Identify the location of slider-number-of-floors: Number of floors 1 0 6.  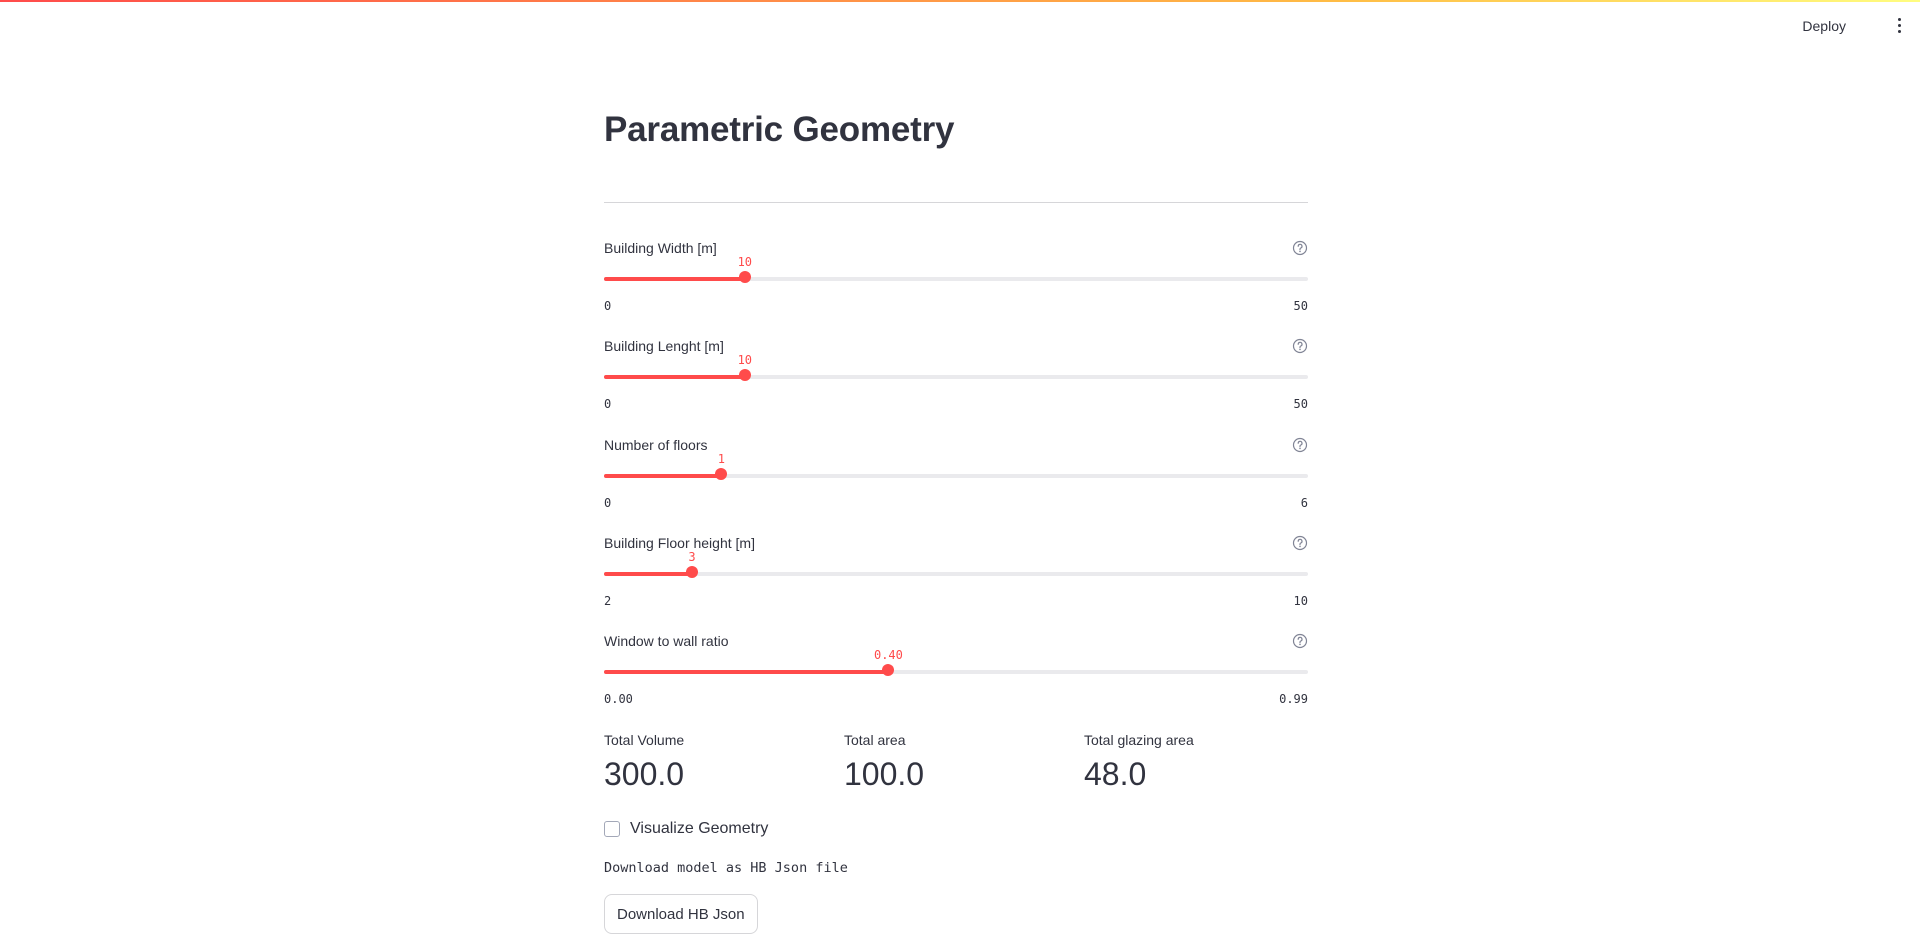
(956, 482).